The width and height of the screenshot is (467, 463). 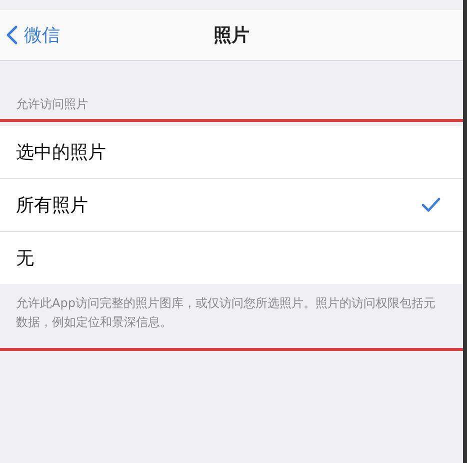 I want to click on back-chevron-icon, so click(x=12, y=35).